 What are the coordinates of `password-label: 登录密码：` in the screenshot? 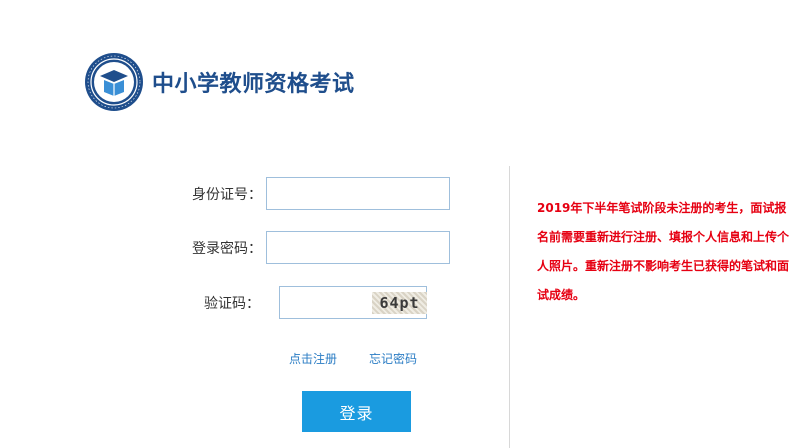 It's located at (227, 248).